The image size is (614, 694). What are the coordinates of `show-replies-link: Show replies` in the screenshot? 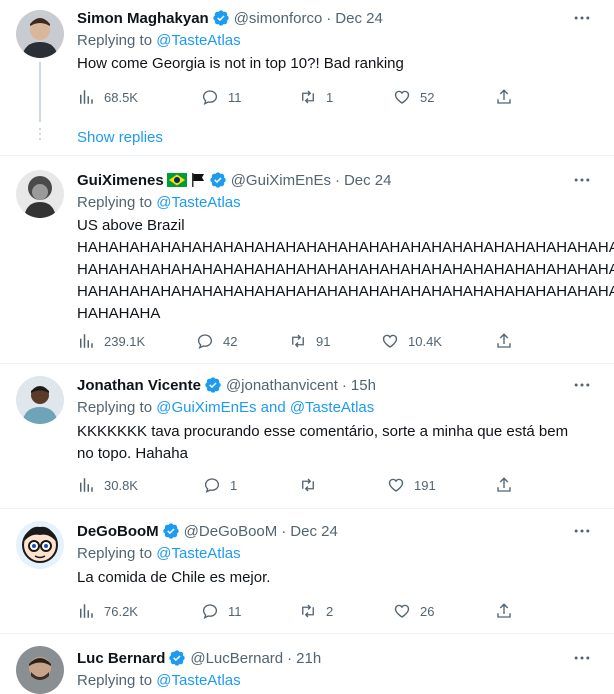 It's located at (120, 137).